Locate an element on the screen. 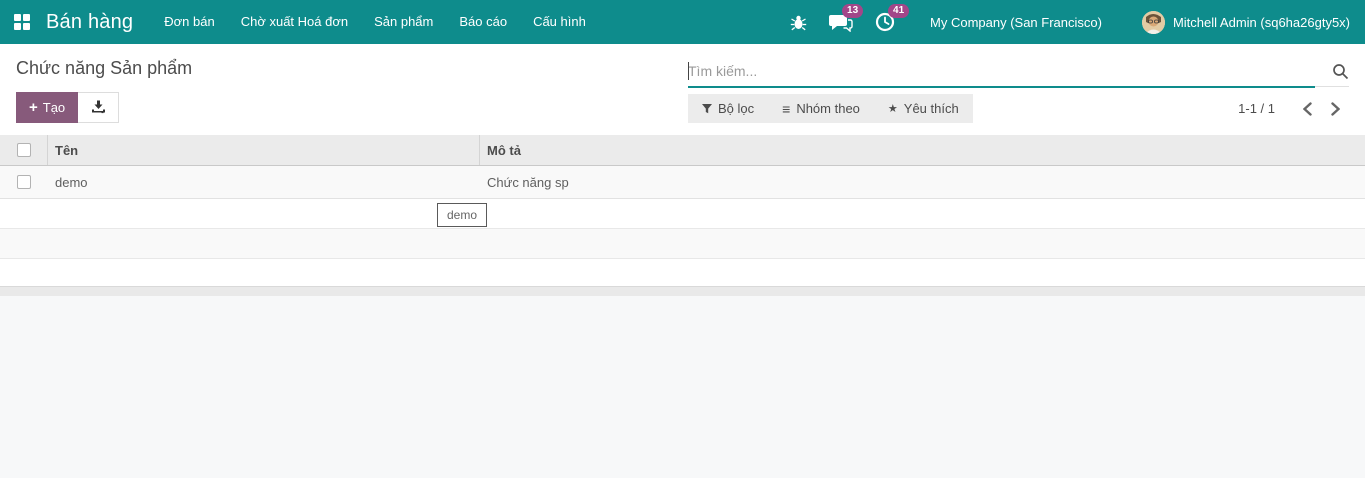 This screenshot has height=478, width=1365. user-menu-button: Mitchell Admin (sq6ha26gty5x) is located at coordinates (1253, 22).